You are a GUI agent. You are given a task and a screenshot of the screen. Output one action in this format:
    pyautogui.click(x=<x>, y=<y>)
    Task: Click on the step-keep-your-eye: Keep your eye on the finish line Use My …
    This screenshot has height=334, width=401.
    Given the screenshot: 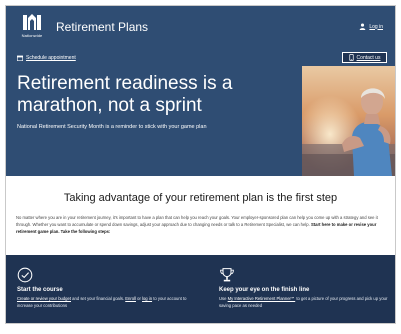 What is the action you would take?
    pyautogui.click(x=304, y=288)
    